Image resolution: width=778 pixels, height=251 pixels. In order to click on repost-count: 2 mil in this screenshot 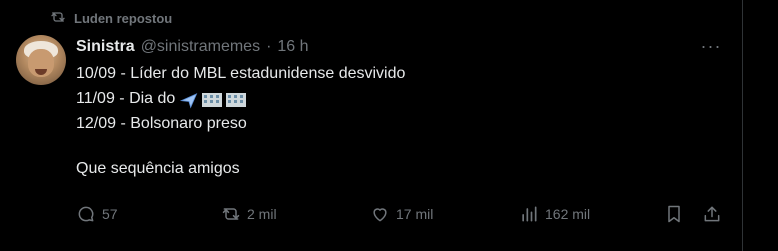, I will do `click(262, 214)`.